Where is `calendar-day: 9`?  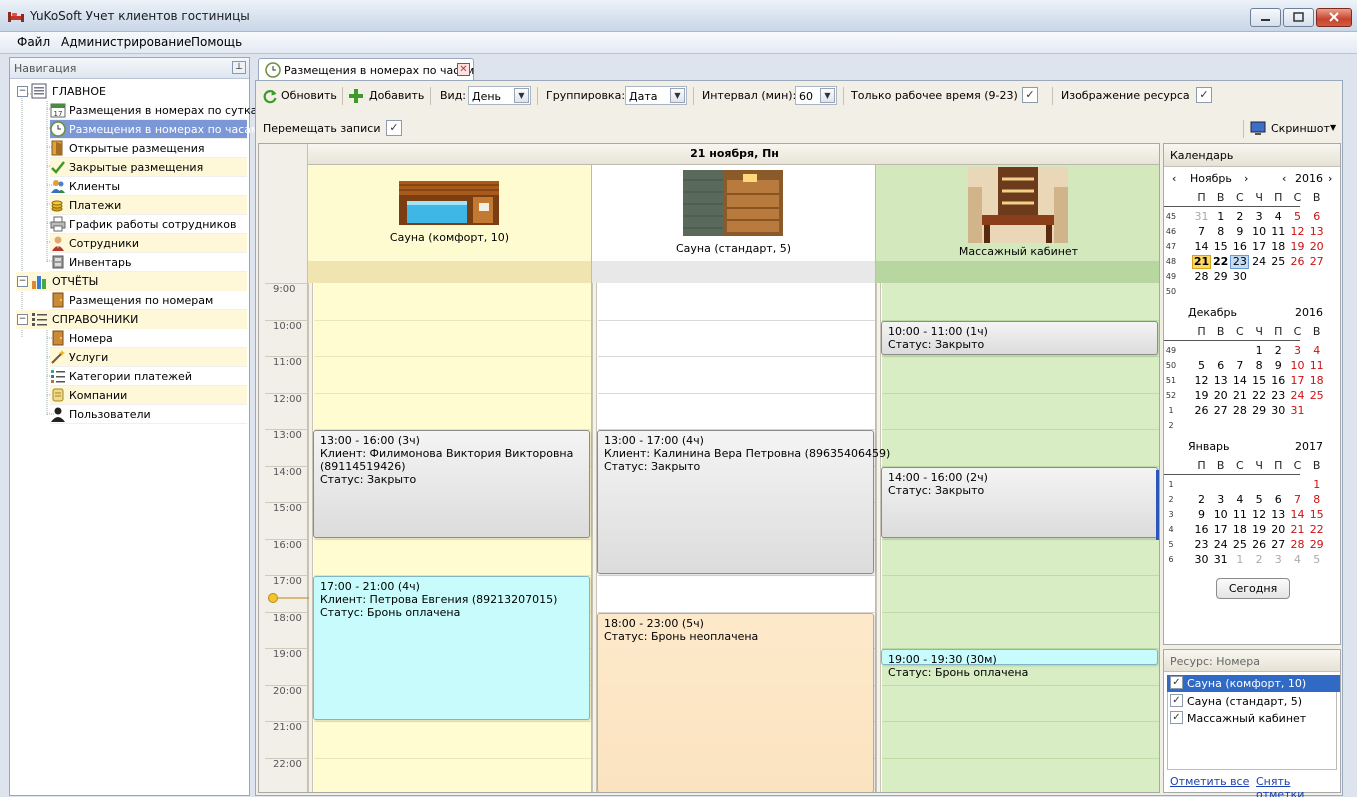 calendar-day: 9 is located at coordinates (1201, 515).